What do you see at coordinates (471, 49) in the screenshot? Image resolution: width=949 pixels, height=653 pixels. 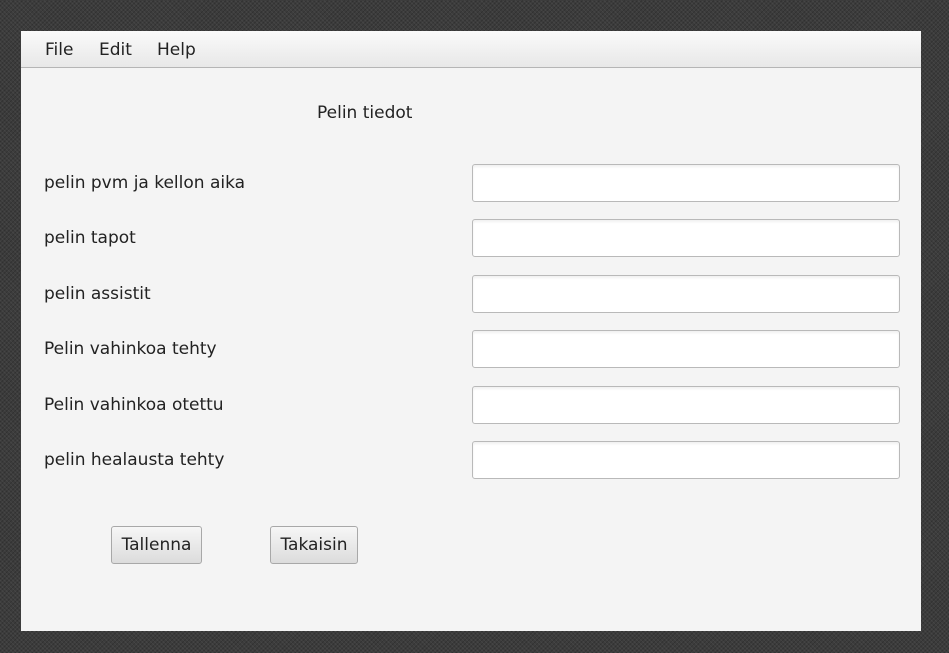 I see `menu-bar: File Edit Help` at bounding box center [471, 49].